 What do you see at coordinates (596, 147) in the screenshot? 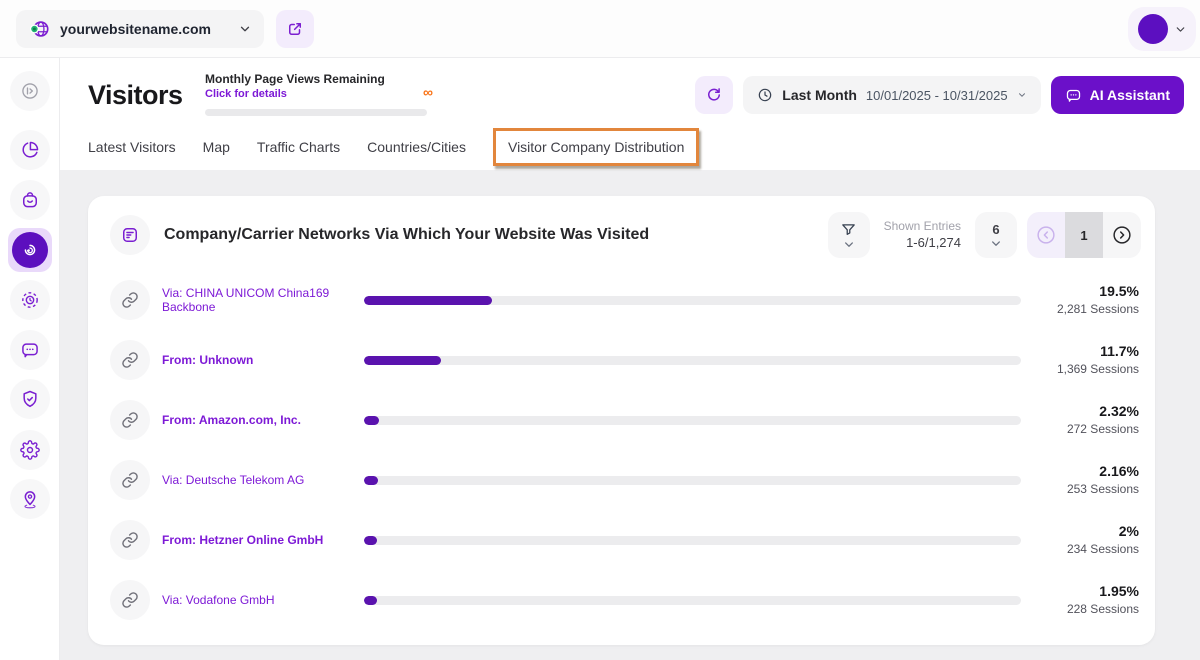
I see `tab-visitor-company-distribution: Visitor Company Distribution` at bounding box center [596, 147].